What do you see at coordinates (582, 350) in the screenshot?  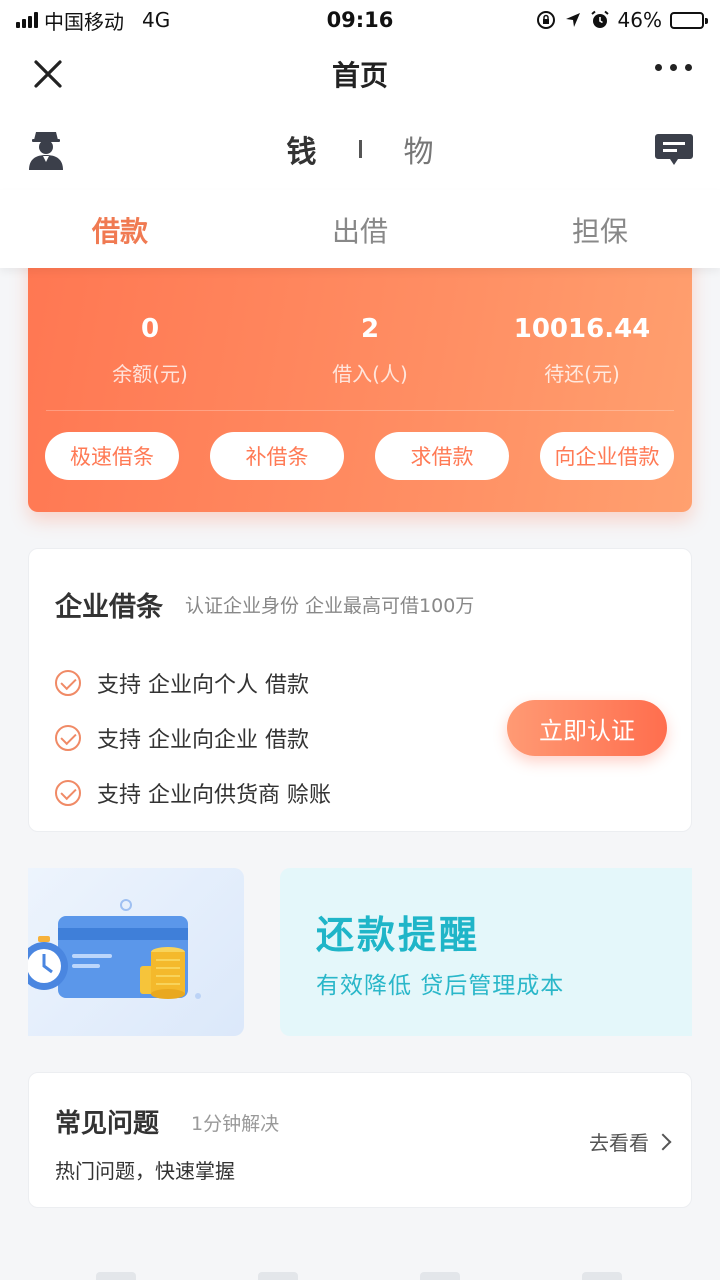 I see `stat-to-repay: 10016.44 待还(元)` at bounding box center [582, 350].